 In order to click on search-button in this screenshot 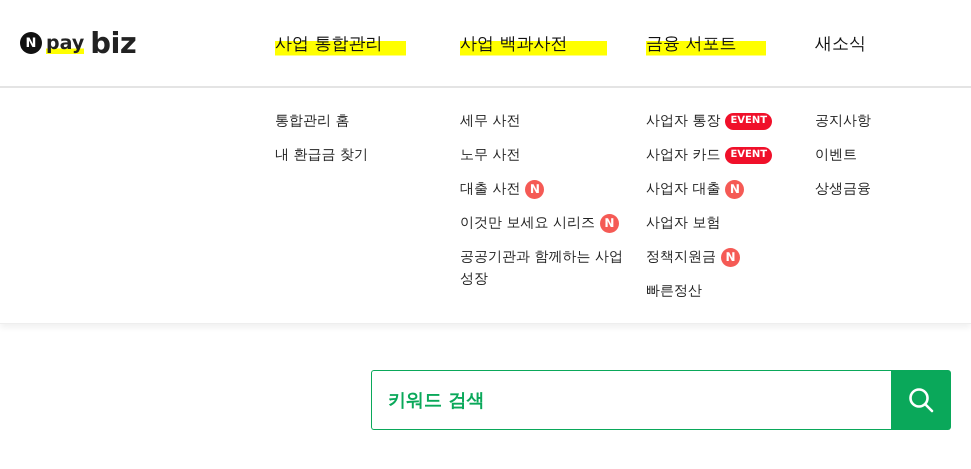, I will do `click(921, 400)`.